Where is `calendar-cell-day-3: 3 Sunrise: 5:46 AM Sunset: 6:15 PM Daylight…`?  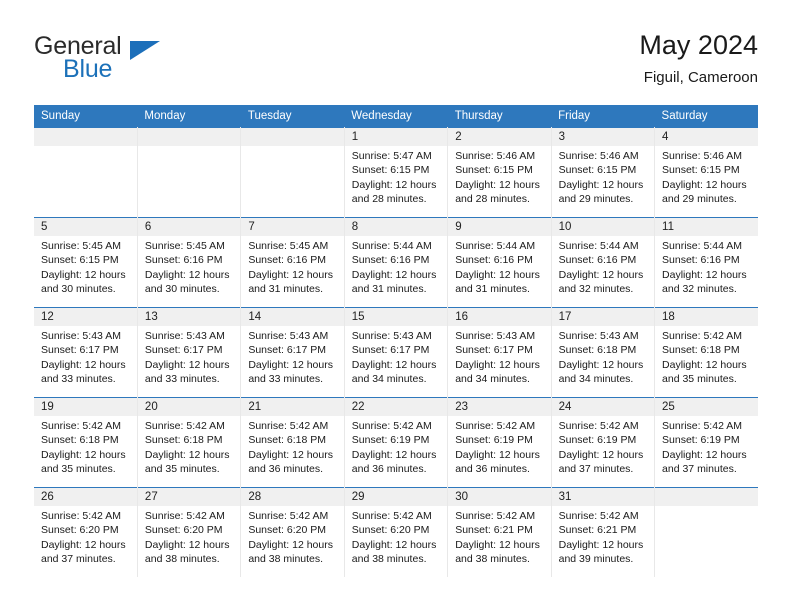
calendar-cell-day-3: 3 Sunrise: 5:46 AM Sunset: 6:15 PM Daylight… is located at coordinates (603, 172).